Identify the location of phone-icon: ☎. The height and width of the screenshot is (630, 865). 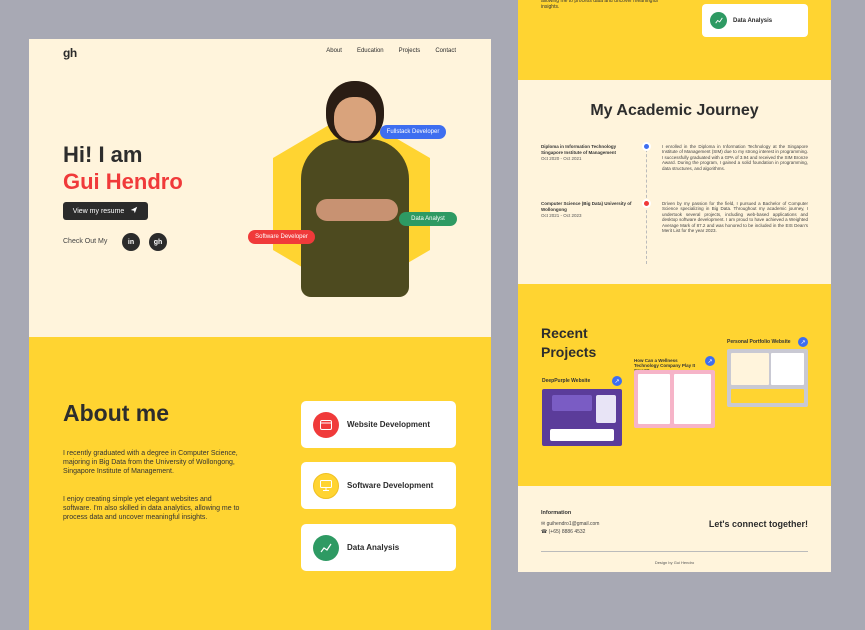
(544, 532).